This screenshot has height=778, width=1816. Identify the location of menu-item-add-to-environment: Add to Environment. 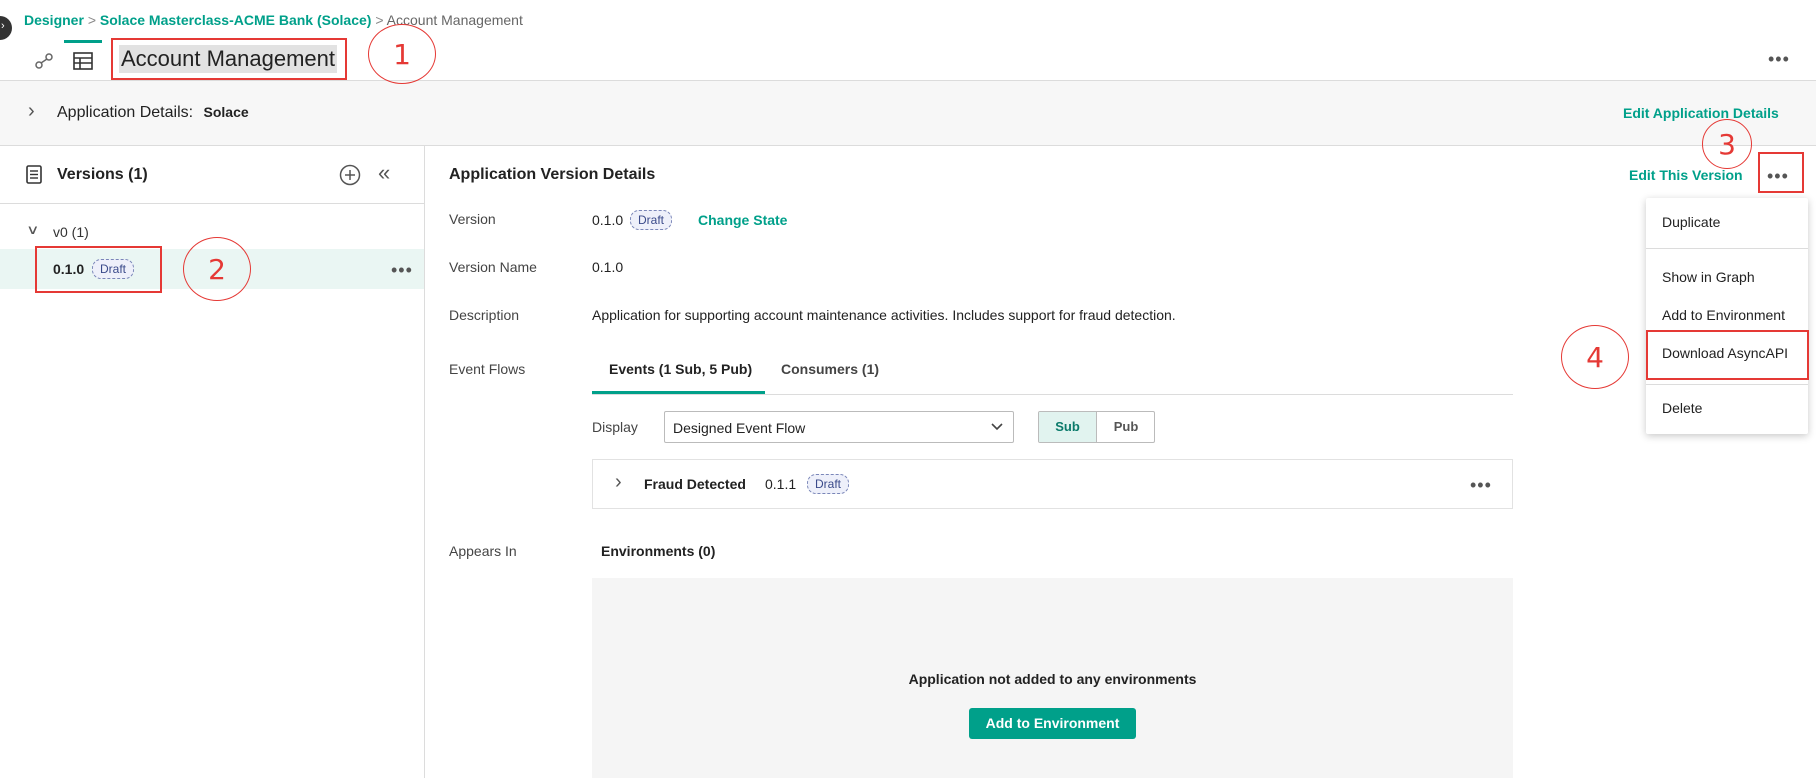
(1723, 315).